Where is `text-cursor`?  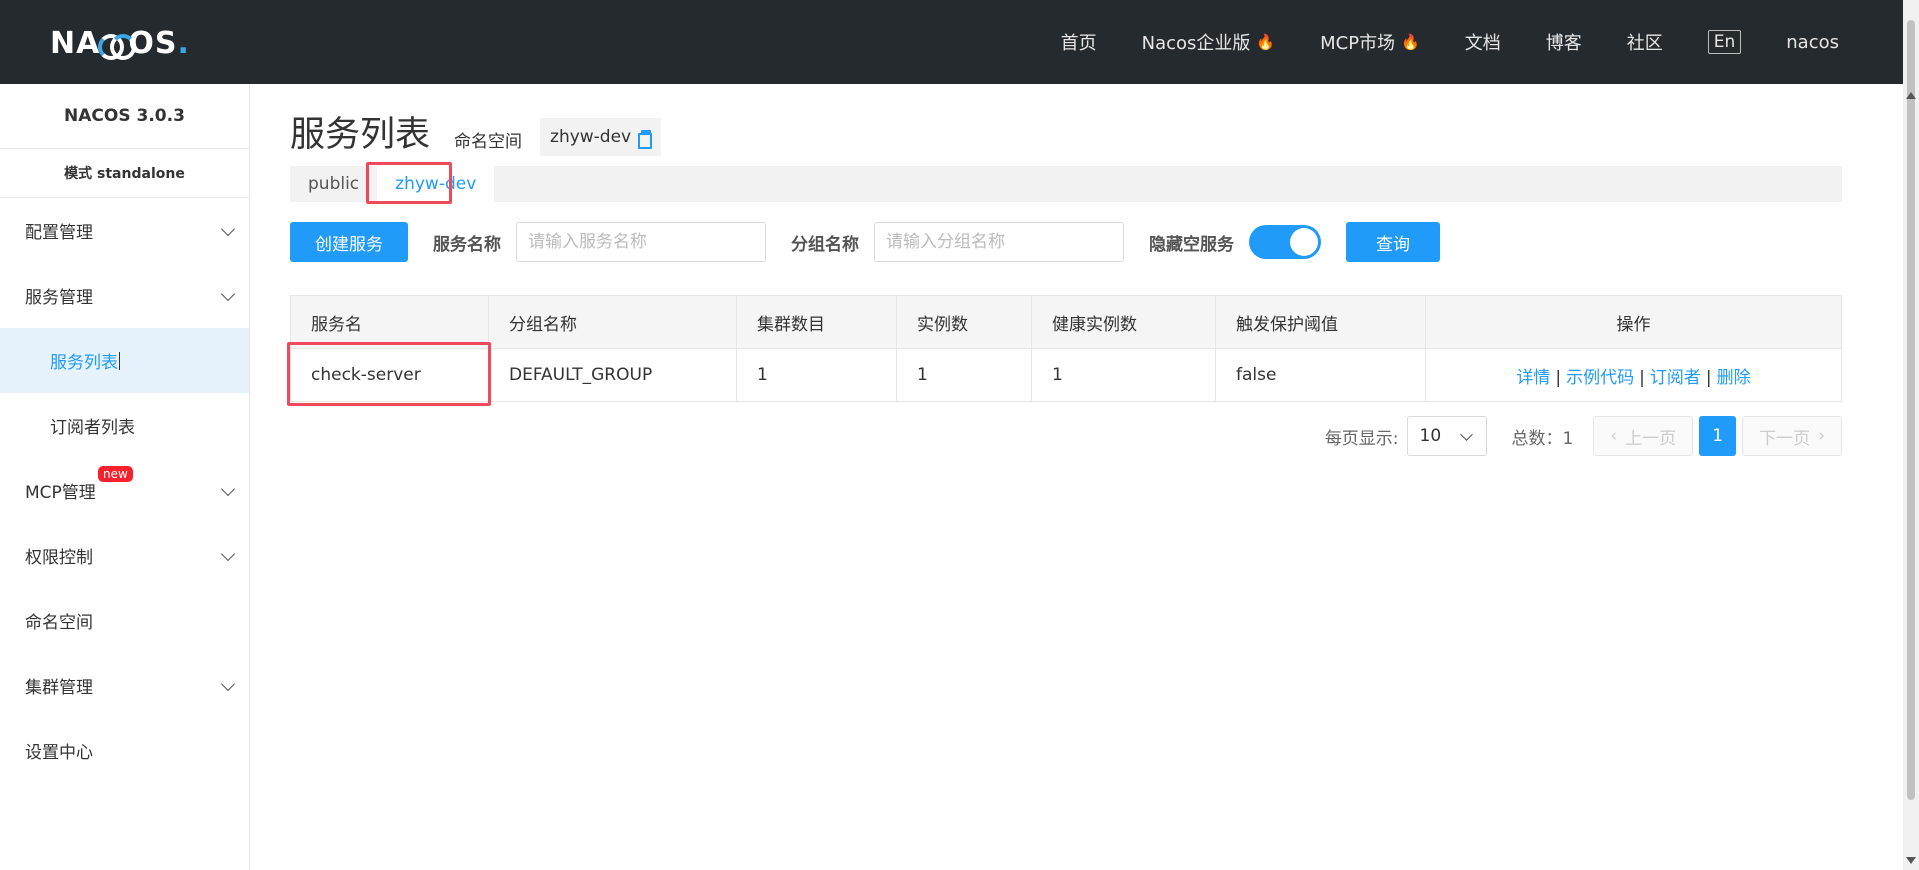
text-cursor is located at coordinates (119, 360).